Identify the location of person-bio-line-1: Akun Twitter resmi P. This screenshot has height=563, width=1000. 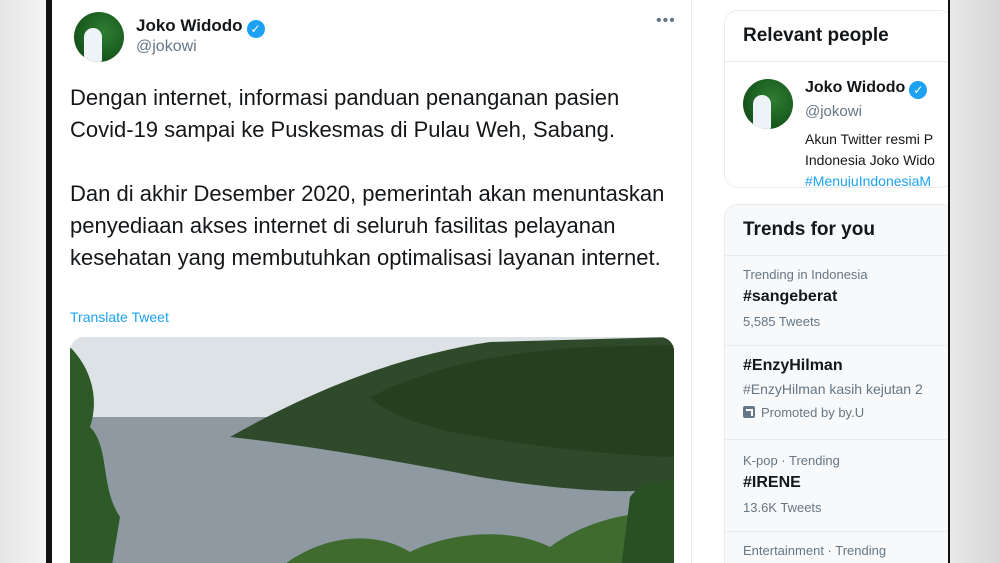
(869, 139).